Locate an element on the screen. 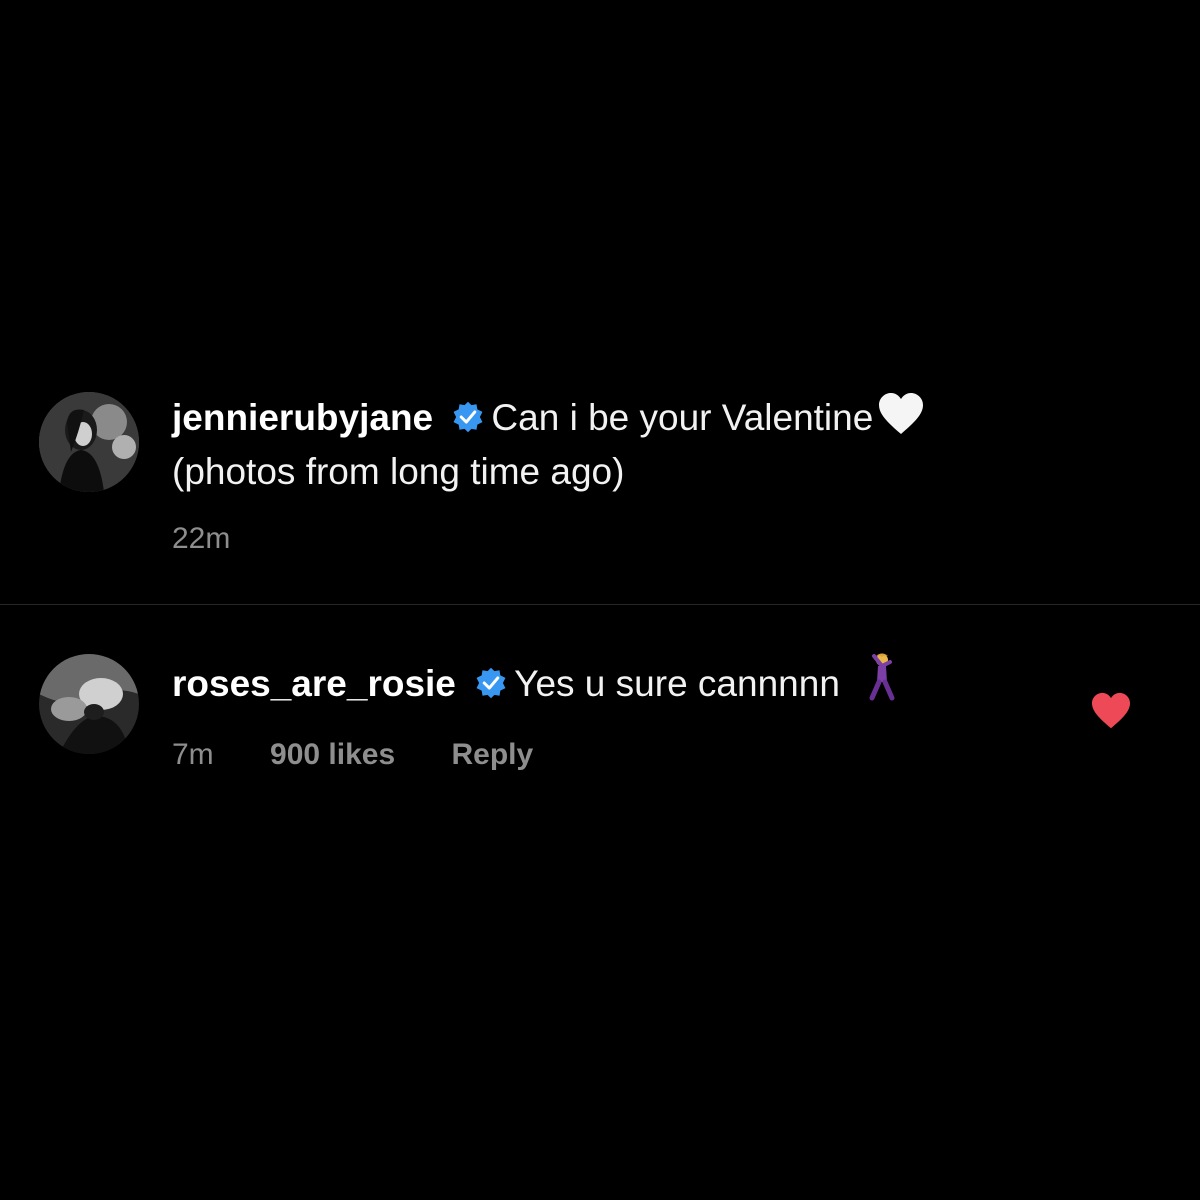  comment-text-continued: (photos from long time ago) is located at coordinates (398, 471).